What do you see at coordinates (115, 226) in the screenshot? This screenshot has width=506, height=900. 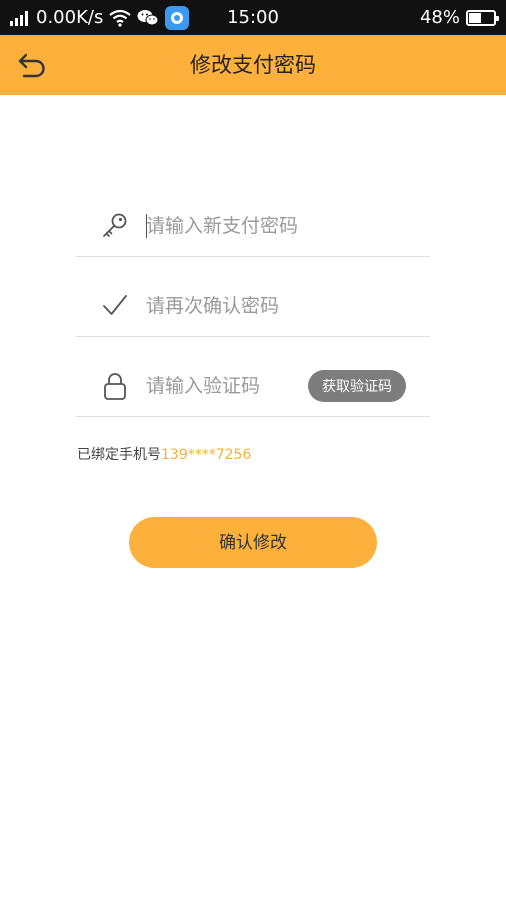 I see `key-icon` at bounding box center [115, 226].